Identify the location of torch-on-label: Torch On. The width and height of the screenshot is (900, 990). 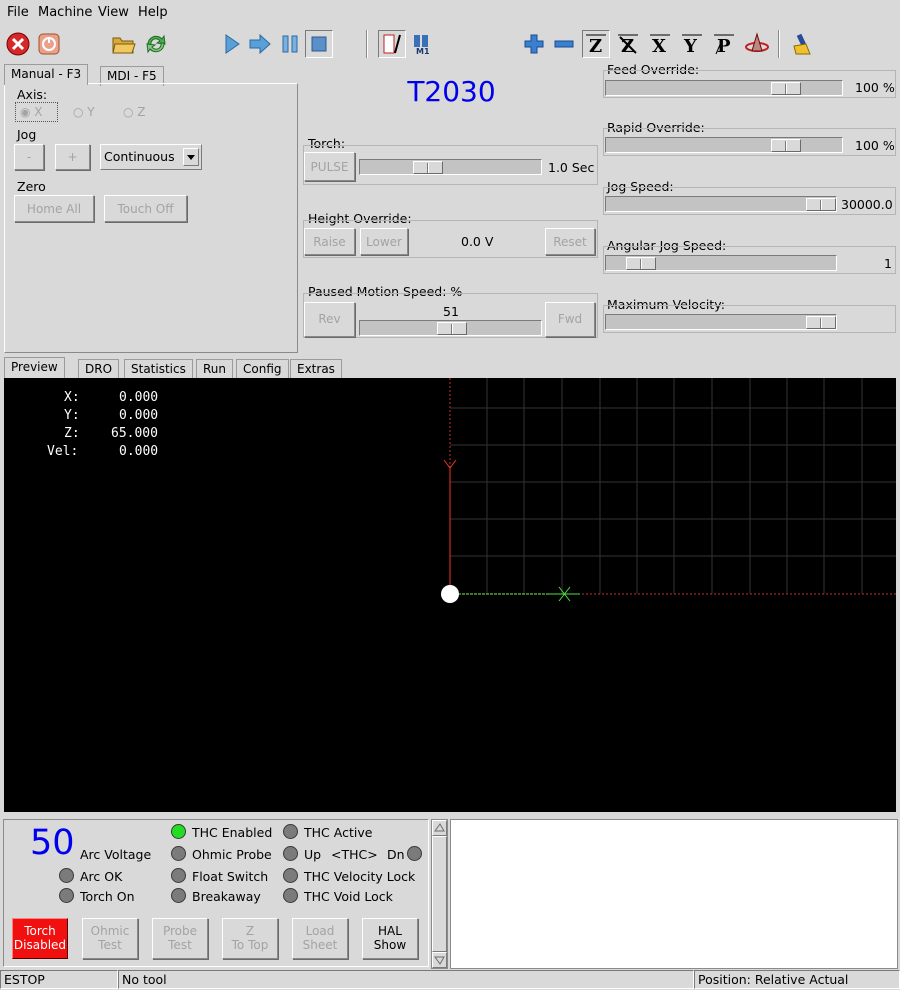
(107, 896).